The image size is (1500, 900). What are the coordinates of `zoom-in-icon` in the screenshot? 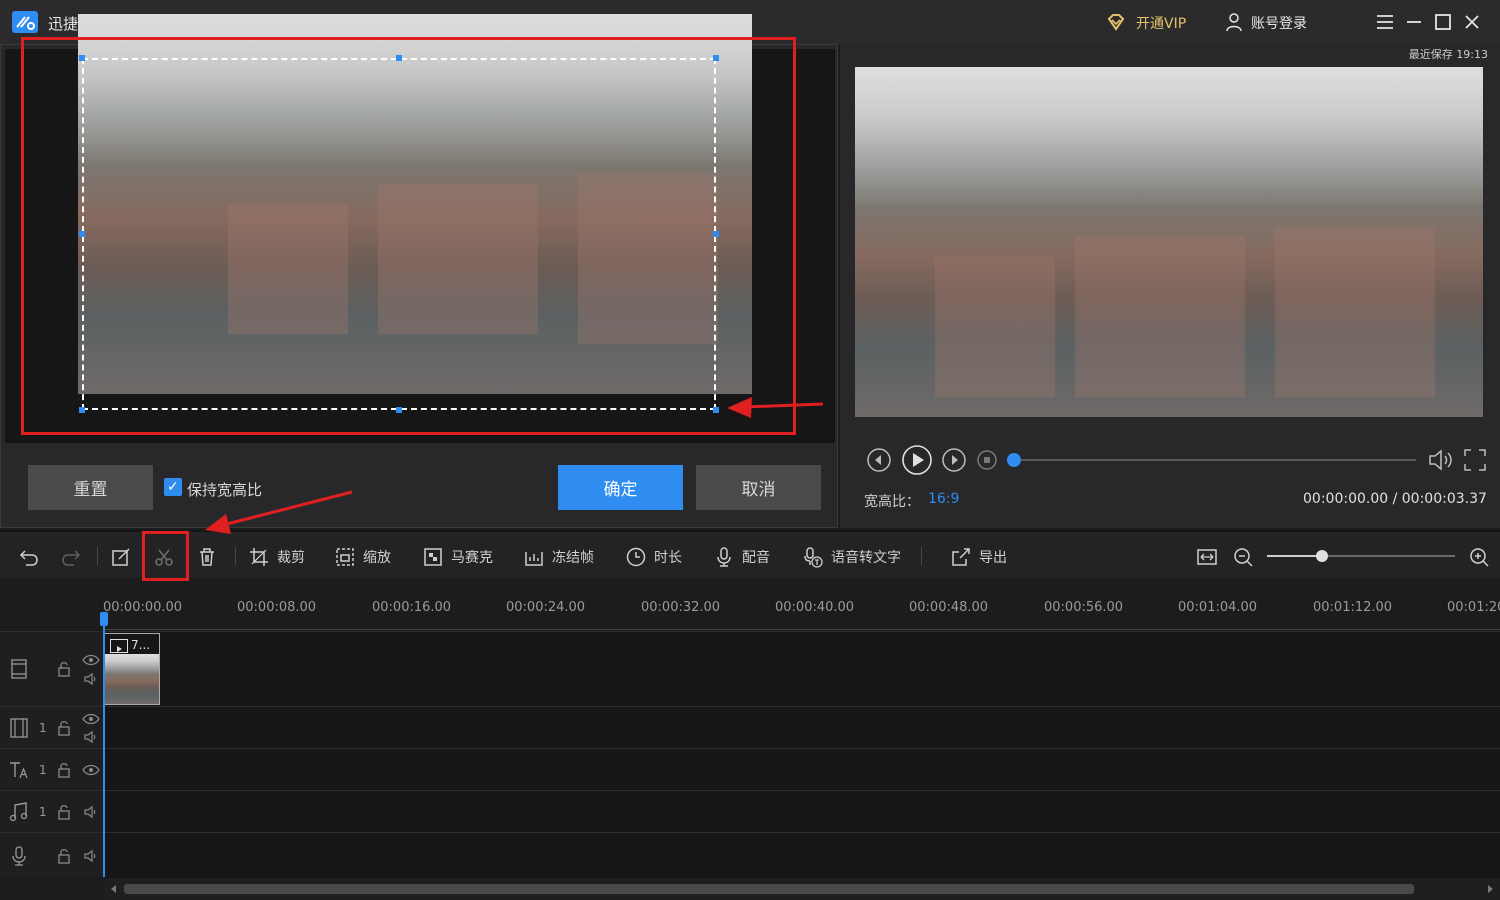 It's located at (1479, 557).